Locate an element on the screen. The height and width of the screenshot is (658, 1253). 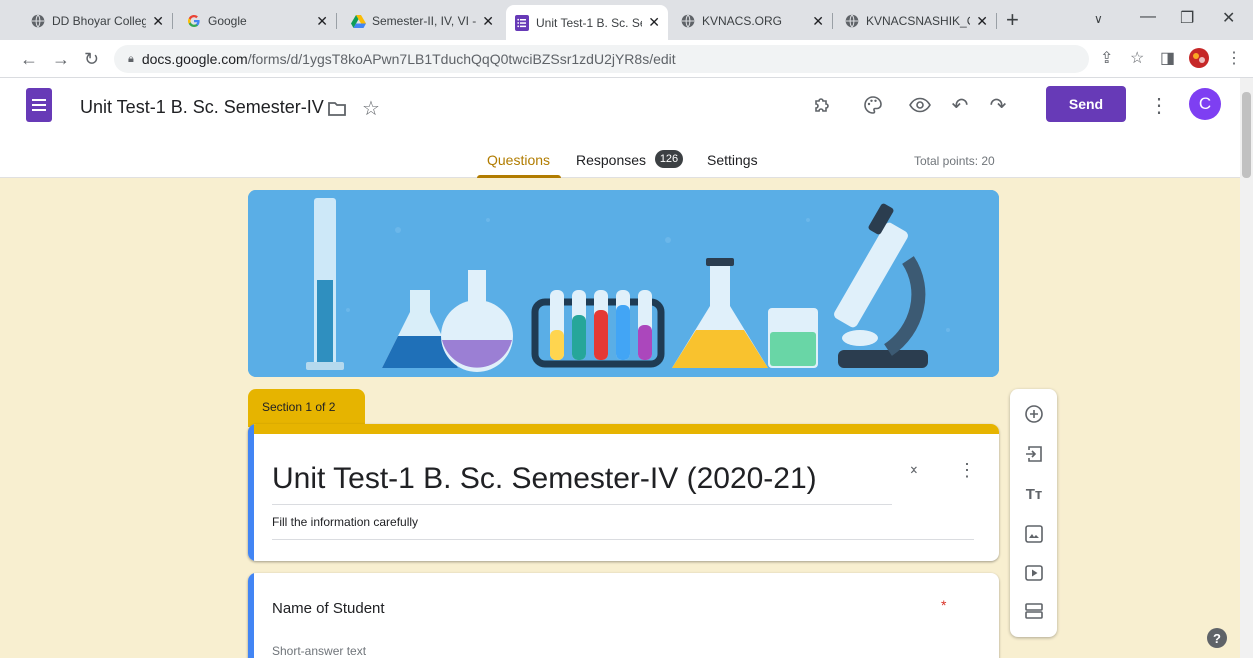
help-icon: ? is located at coordinates (1217, 638).